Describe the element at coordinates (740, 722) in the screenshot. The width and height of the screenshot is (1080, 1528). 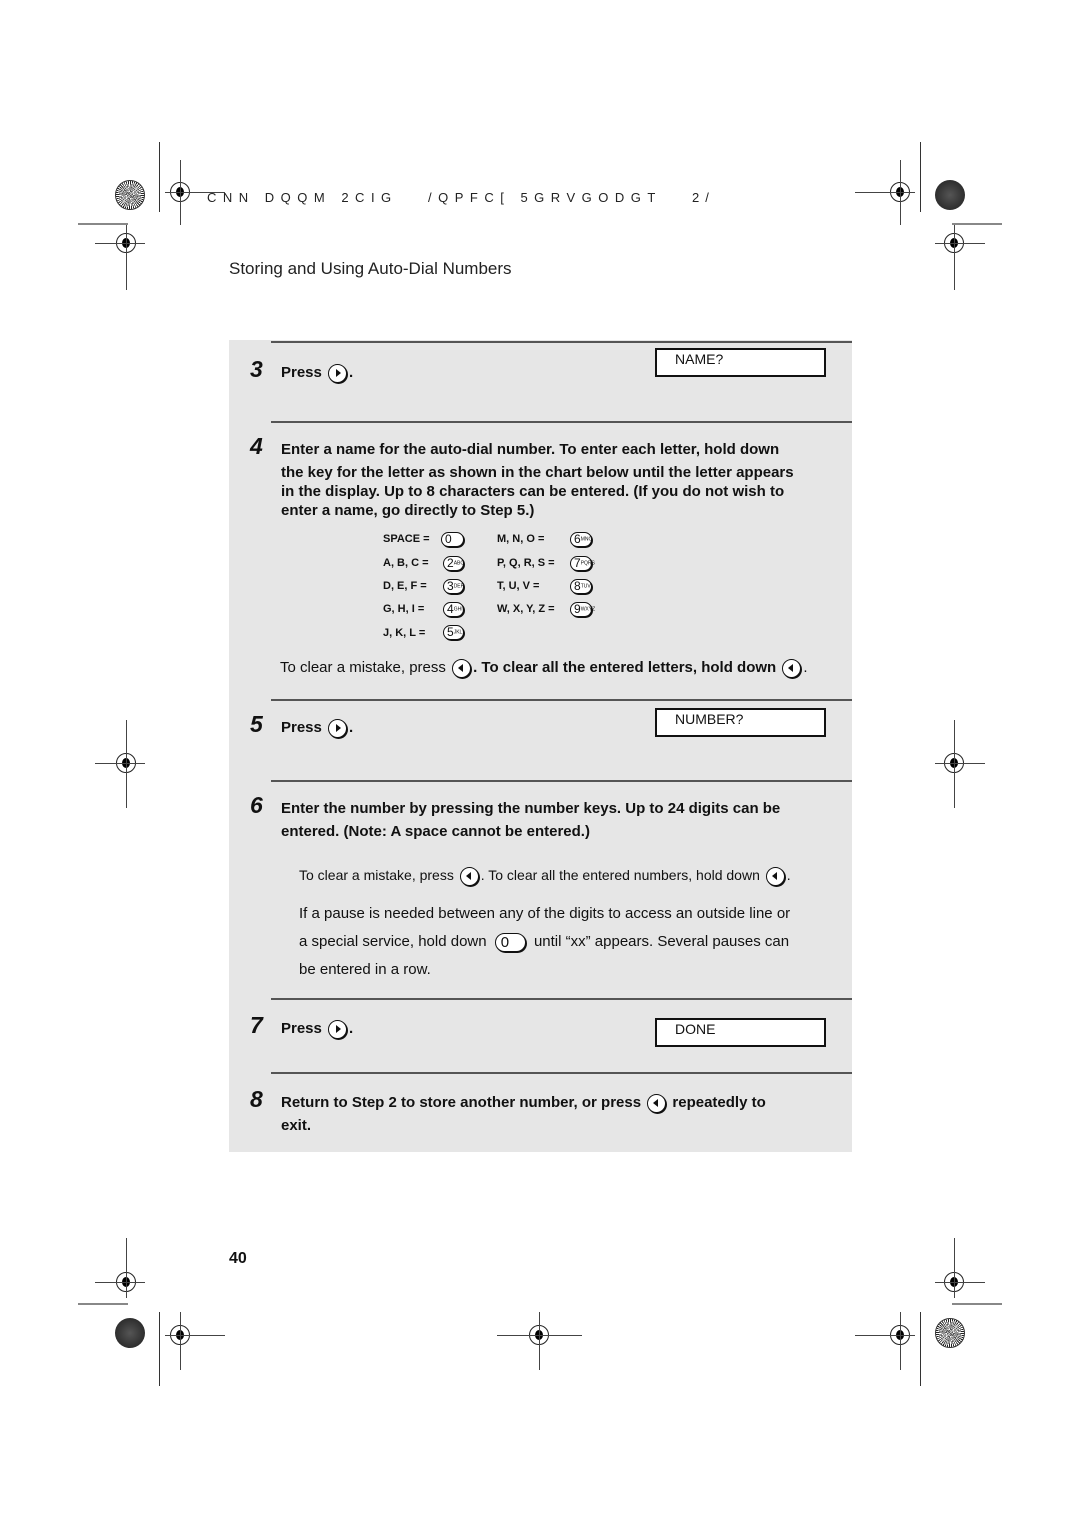
I see `lcd-display: NUMBER?` at that location.